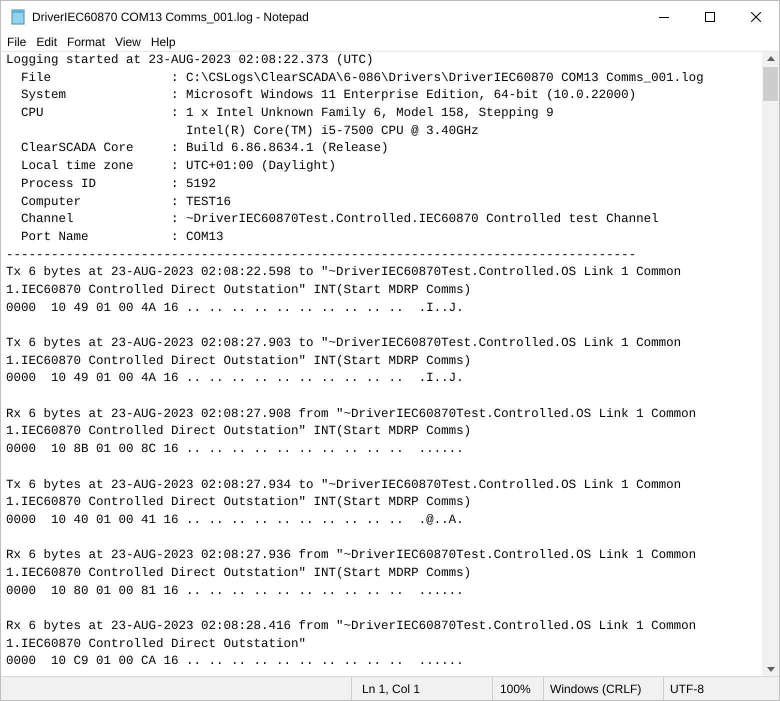 The width and height of the screenshot is (780, 701). I want to click on log-line: Tx 6 bytes at 23-AUG-2023 02:08:27.934 to "~DriverIEC60870Test.Controlled.OS Link 1 Common, so click(344, 485).